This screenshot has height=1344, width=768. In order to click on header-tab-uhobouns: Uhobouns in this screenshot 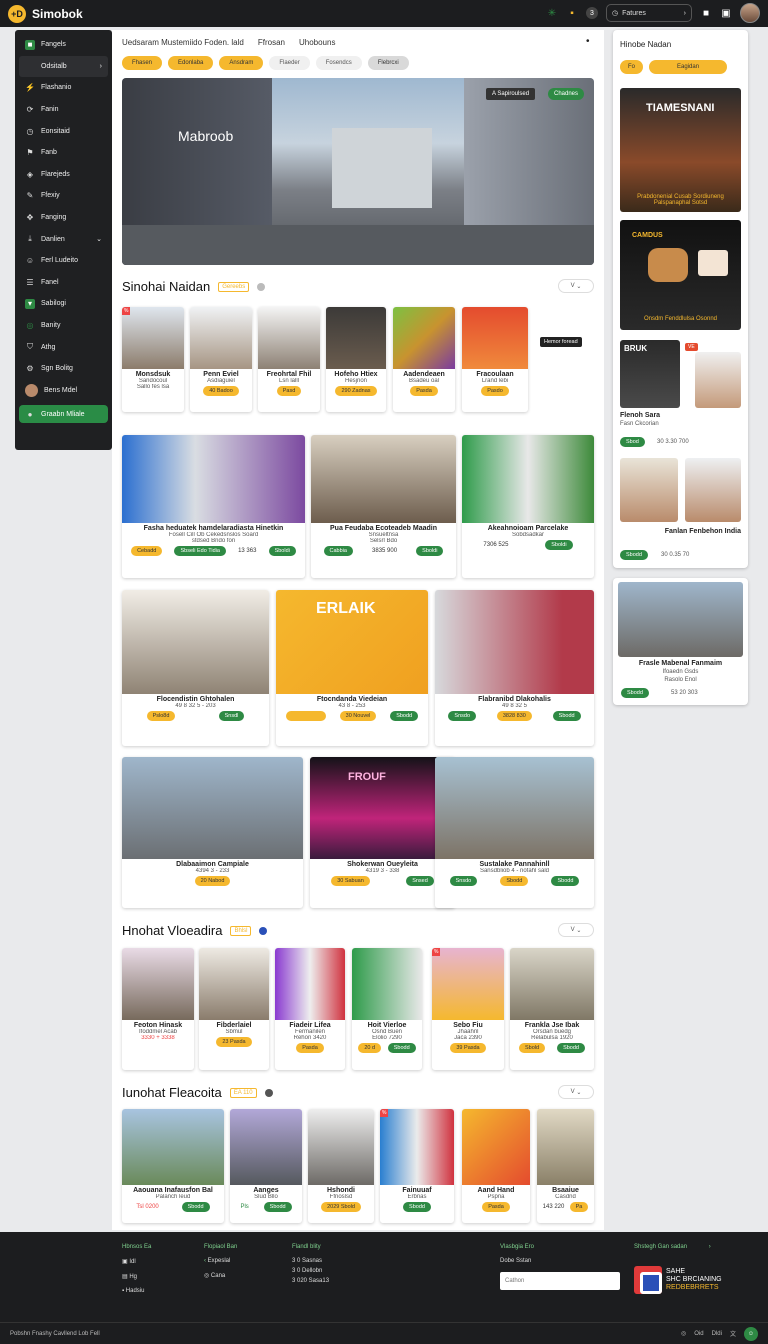, I will do `click(317, 42)`.